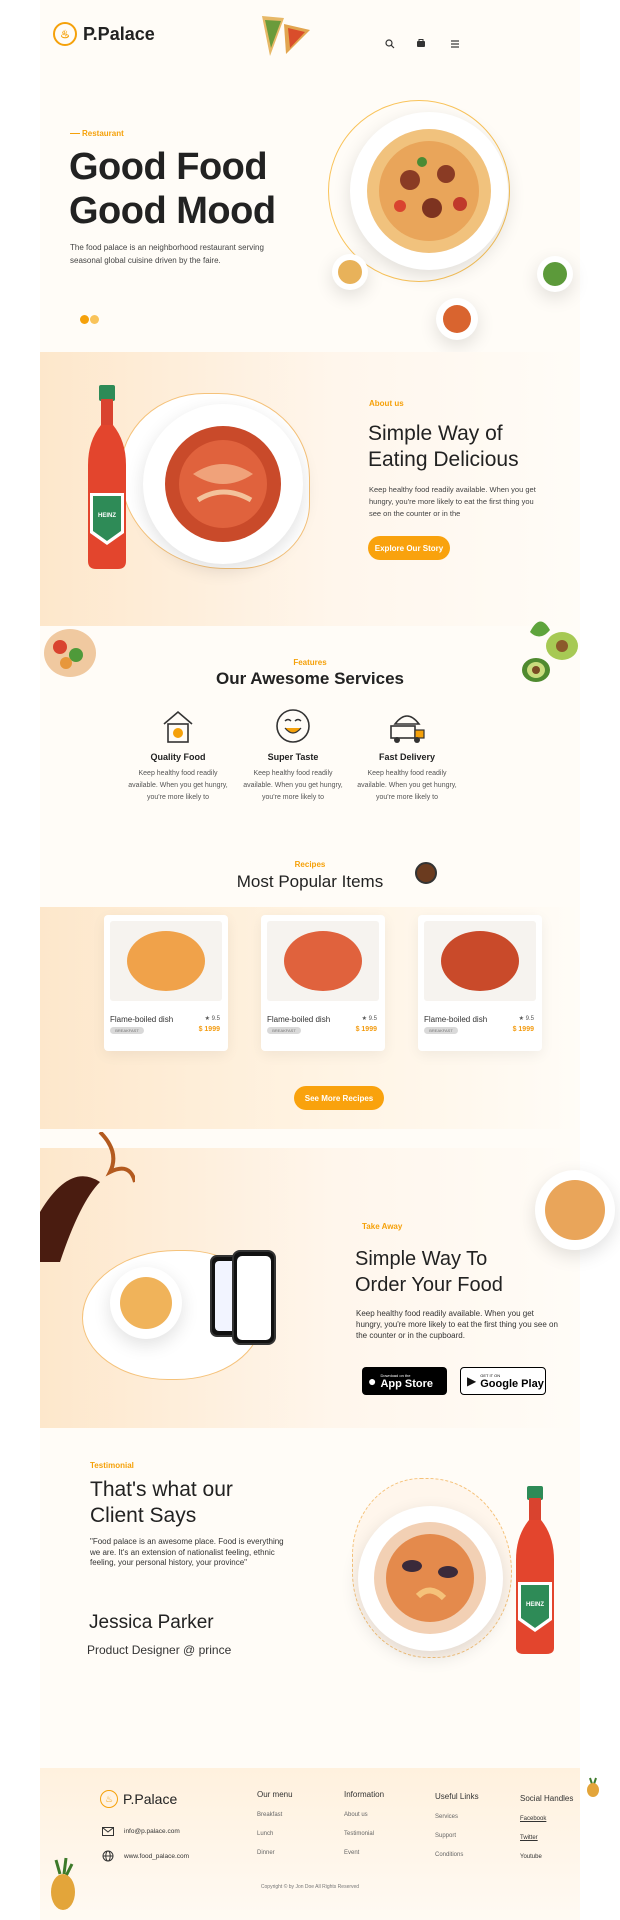 The width and height of the screenshot is (620, 1920). What do you see at coordinates (172, 211) in the screenshot?
I see `hero-title-line2: Good Mood` at bounding box center [172, 211].